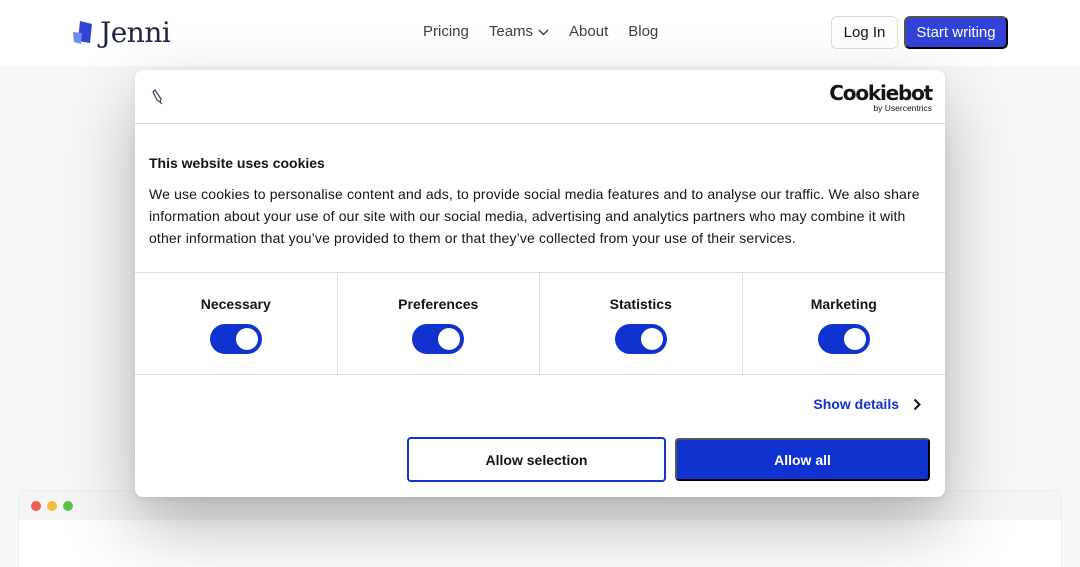  Describe the element at coordinates (540, 97) in the screenshot. I see `dialog-header: Cookiebot by Usercentrics` at that location.